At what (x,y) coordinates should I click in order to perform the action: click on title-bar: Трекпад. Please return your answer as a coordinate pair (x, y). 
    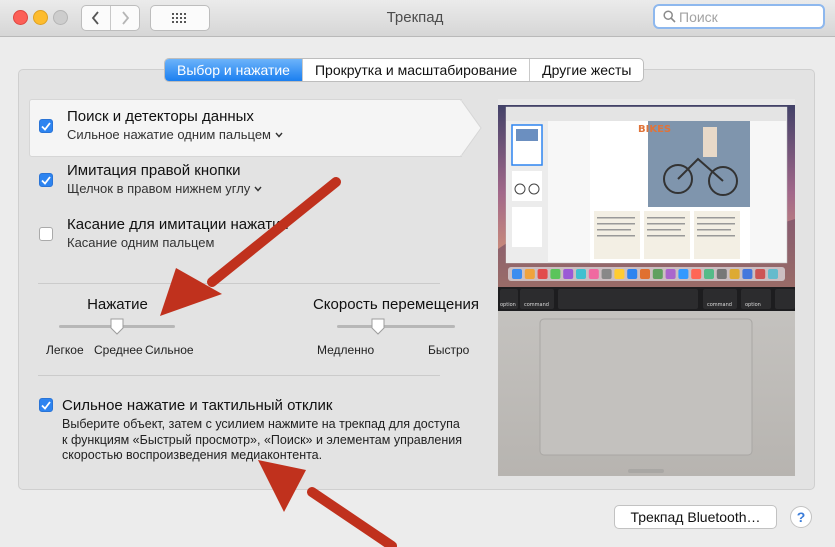
    Looking at the image, I should click on (417, 18).